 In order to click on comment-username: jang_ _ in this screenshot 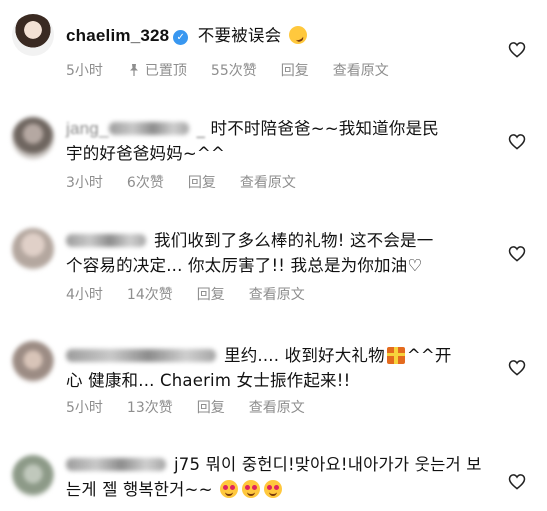, I will do `click(135, 128)`.